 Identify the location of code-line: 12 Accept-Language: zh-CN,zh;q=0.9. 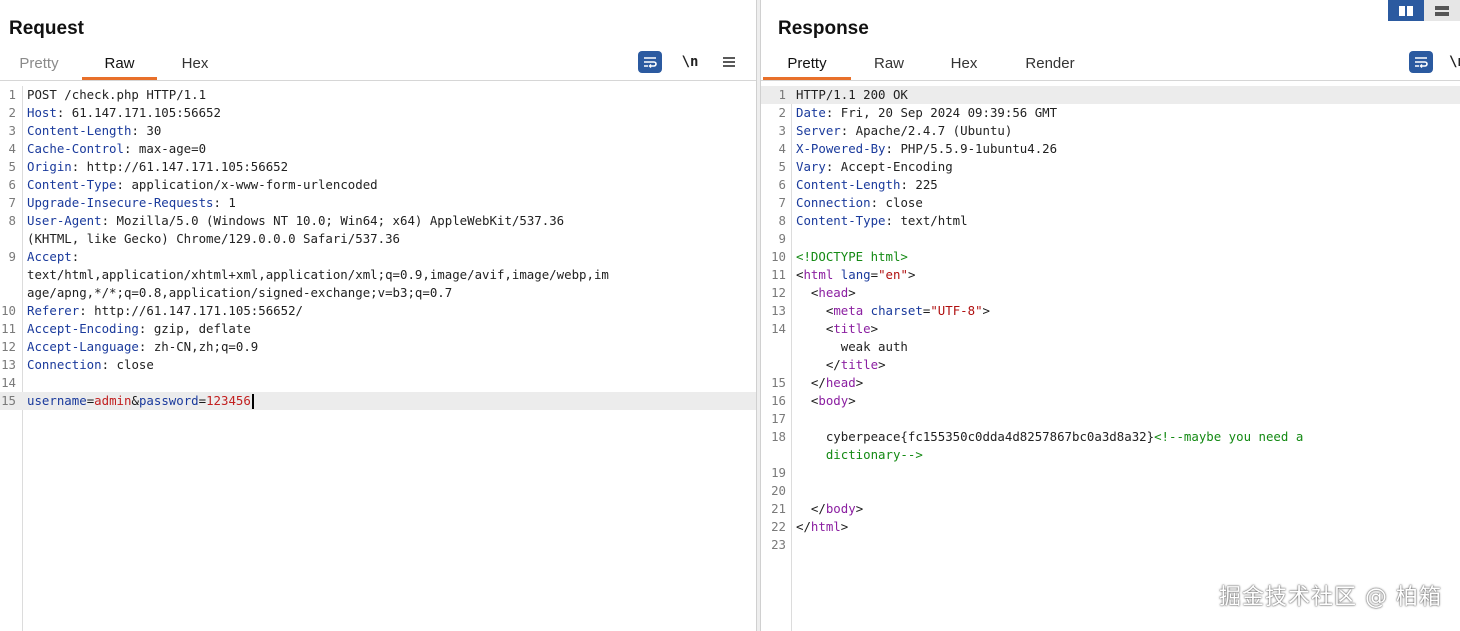
(378, 347).